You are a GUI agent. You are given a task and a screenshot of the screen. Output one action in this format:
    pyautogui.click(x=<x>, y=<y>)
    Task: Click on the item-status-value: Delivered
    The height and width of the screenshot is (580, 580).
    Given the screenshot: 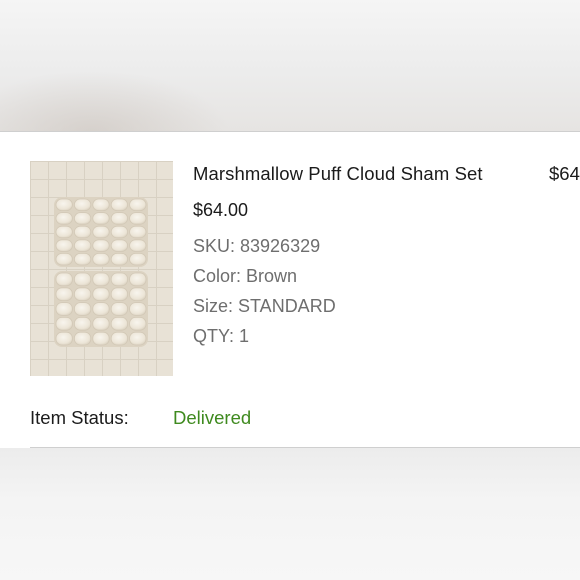 What is the action you would take?
    pyautogui.click(x=212, y=417)
    